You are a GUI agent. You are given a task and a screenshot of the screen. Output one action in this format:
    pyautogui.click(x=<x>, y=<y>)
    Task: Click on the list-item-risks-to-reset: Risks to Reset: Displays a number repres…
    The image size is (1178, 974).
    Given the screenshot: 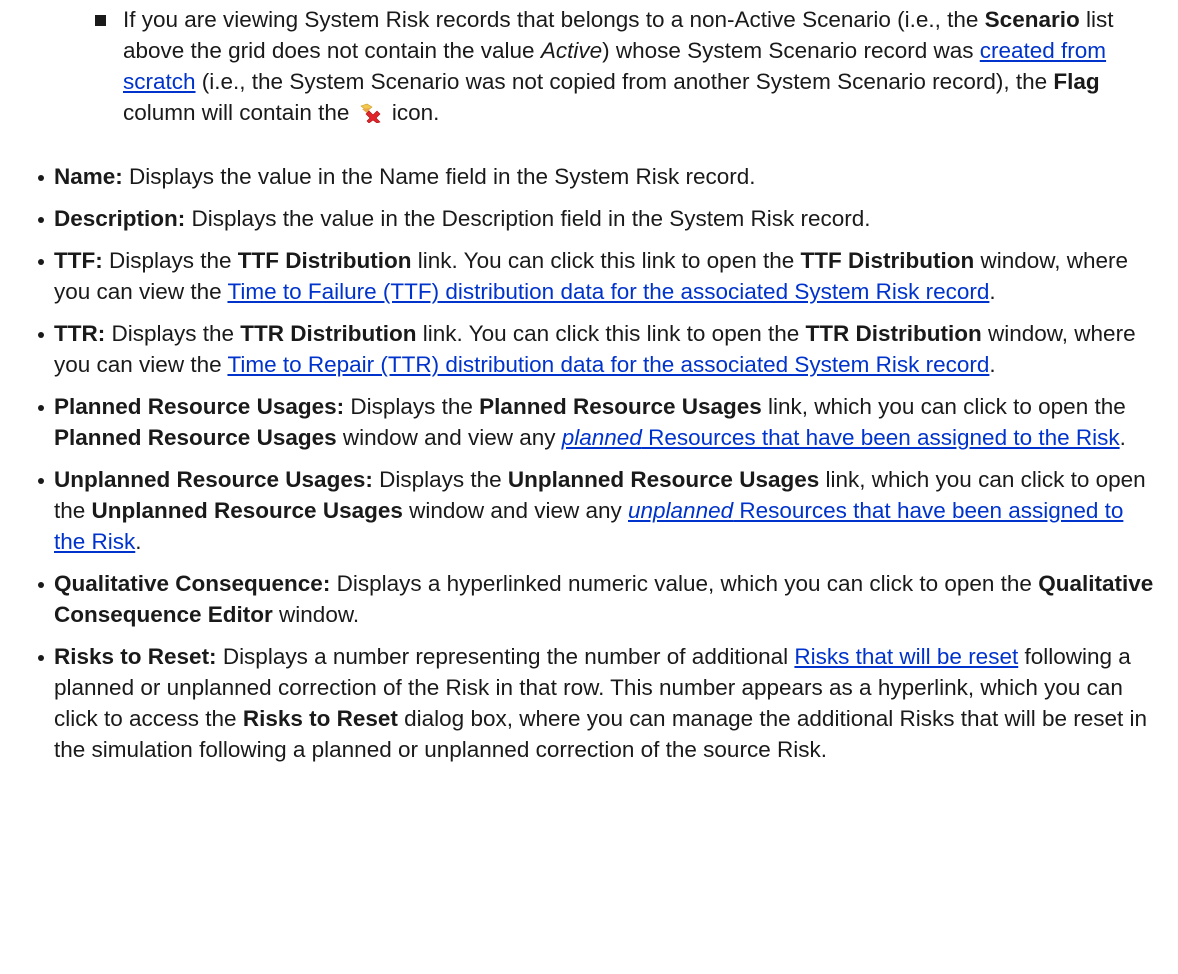 What is the action you would take?
    pyautogui.click(x=596, y=703)
    